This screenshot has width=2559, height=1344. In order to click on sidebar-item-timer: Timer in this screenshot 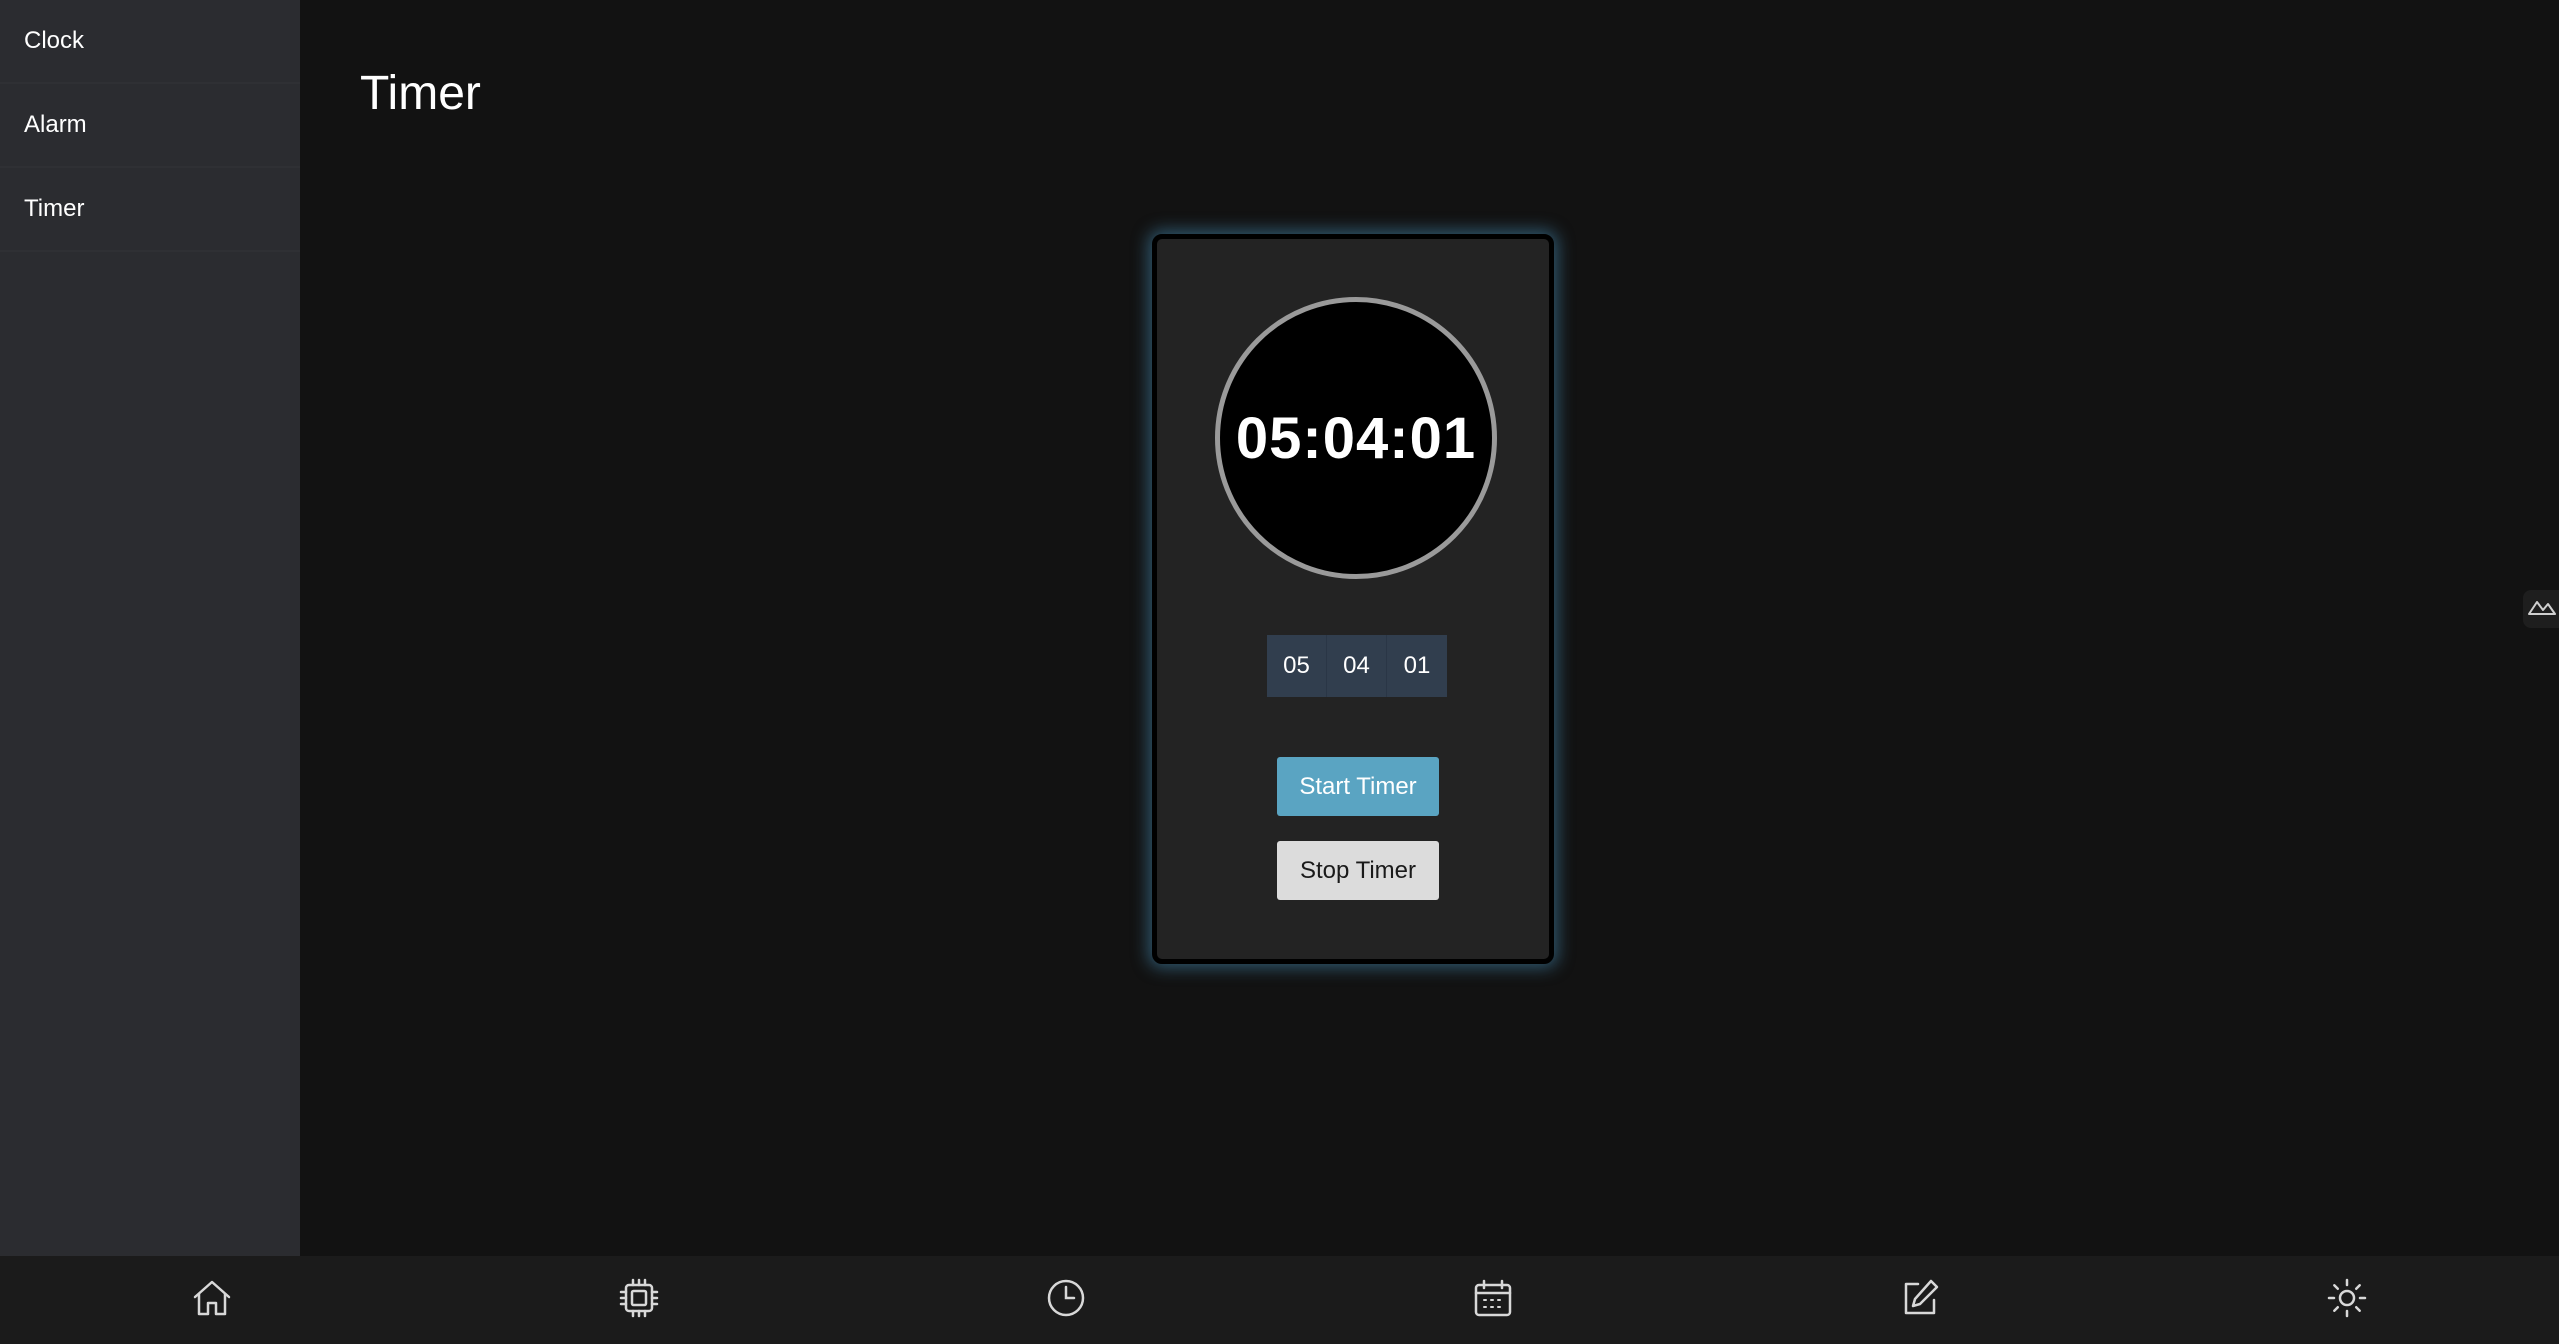, I will do `click(150, 210)`.